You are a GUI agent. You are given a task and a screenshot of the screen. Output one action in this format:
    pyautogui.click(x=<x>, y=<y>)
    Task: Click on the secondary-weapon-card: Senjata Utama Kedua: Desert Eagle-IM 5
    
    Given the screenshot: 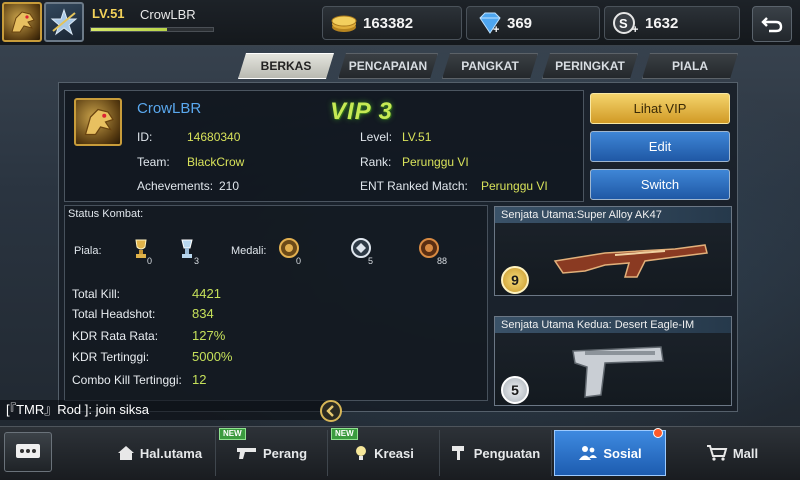 What is the action you would take?
    pyautogui.click(x=613, y=361)
    